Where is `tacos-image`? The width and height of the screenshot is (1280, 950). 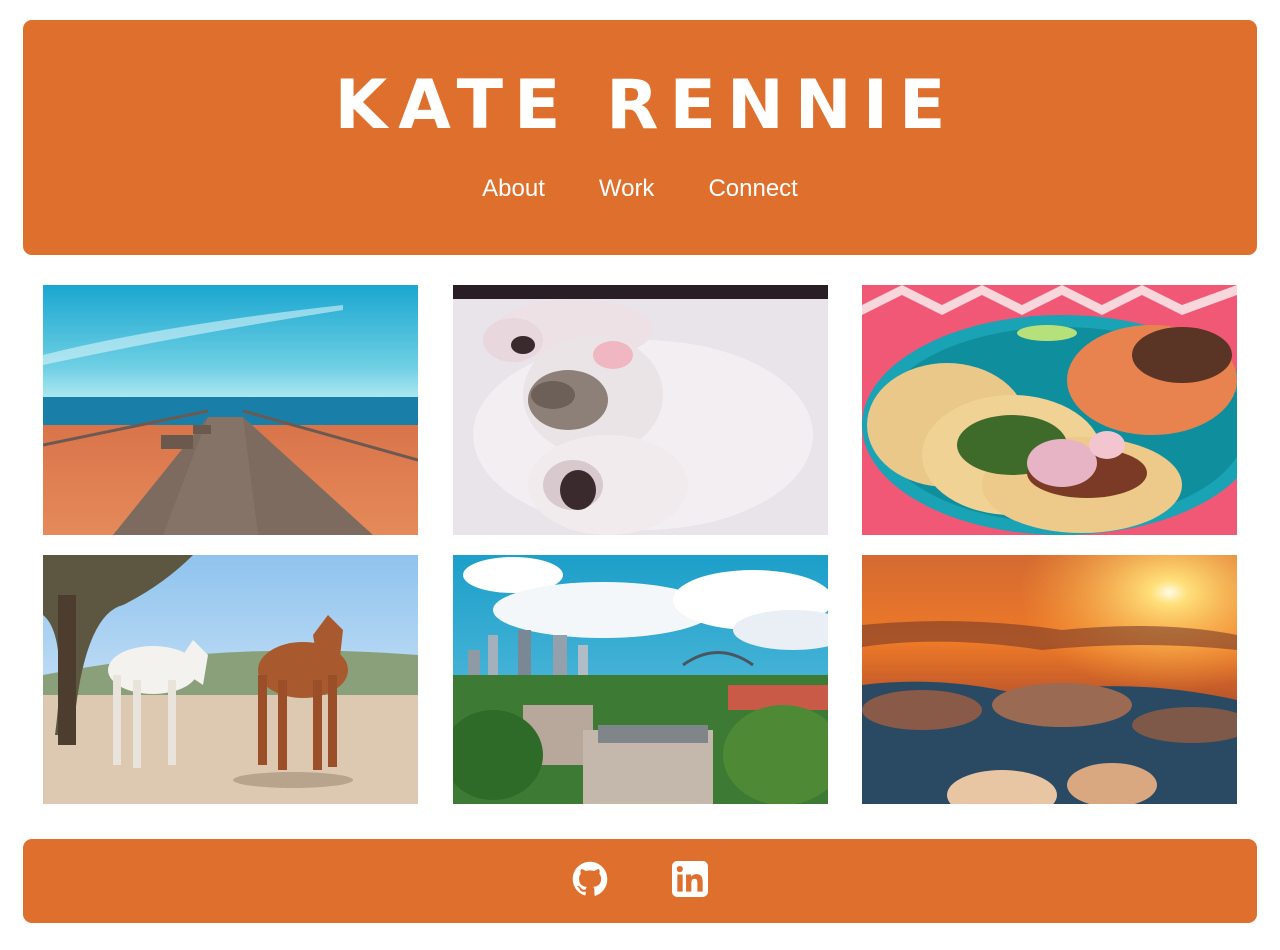
tacos-image is located at coordinates (1049, 410).